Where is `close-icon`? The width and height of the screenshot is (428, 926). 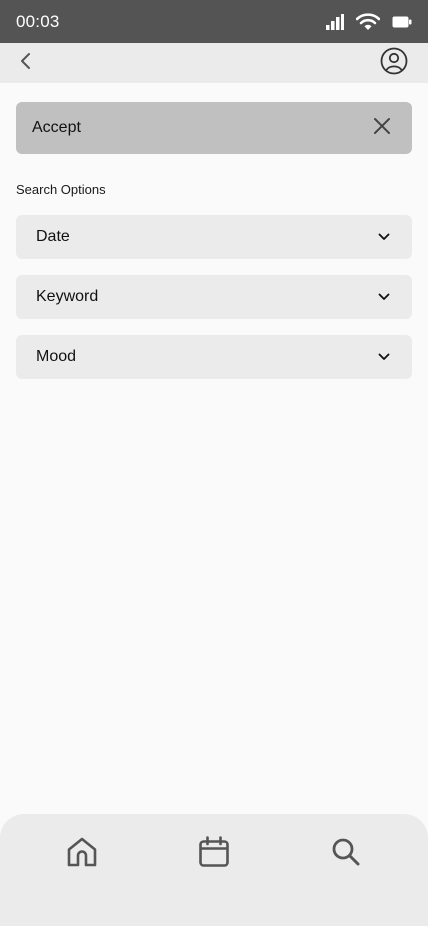 close-icon is located at coordinates (382, 128).